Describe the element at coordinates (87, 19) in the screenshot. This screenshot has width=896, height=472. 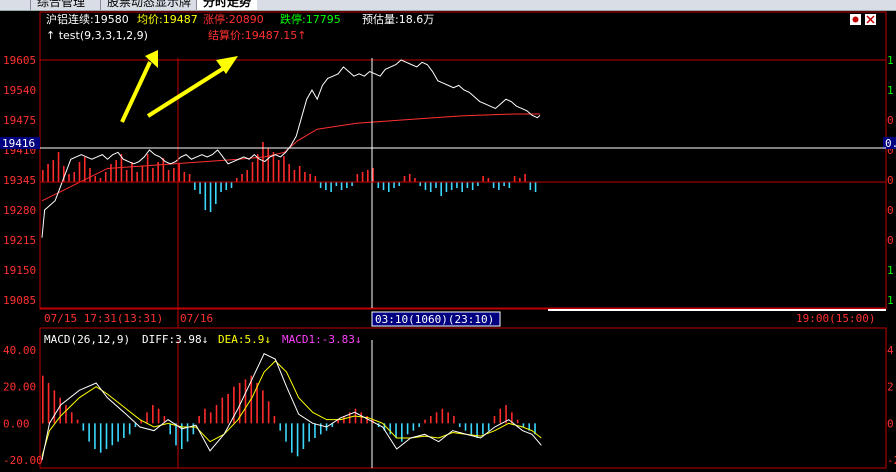
I see `symbol-price: 沪铝连续:19580` at that location.